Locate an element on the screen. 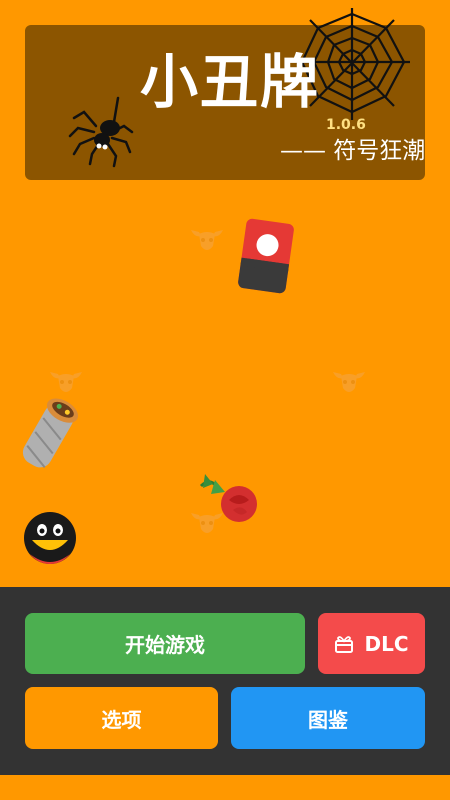 This screenshot has width=450, height=800. dlc-button: DLC is located at coordinates (371, 643).